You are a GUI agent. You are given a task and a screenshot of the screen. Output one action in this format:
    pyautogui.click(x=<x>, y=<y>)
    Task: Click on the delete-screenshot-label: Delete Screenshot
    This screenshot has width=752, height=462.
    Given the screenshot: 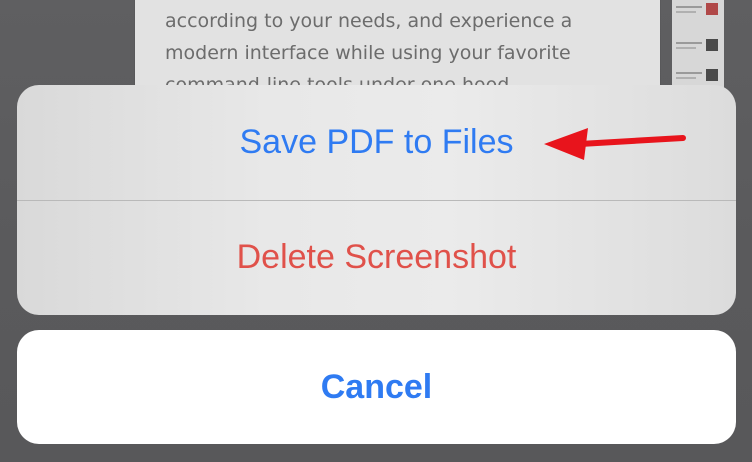 What is the action you would take?
    pyautogui.click(x=376, y=257)
    